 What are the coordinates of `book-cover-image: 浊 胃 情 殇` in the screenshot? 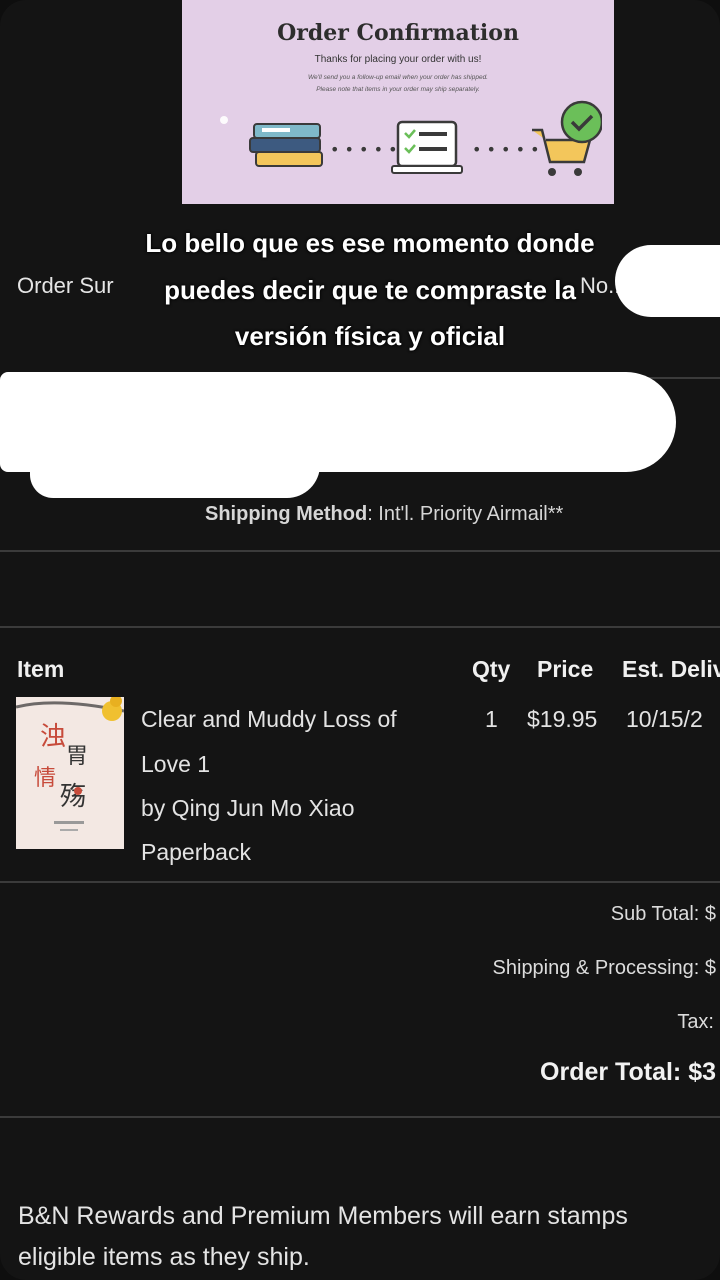 It's located at (70, 773).